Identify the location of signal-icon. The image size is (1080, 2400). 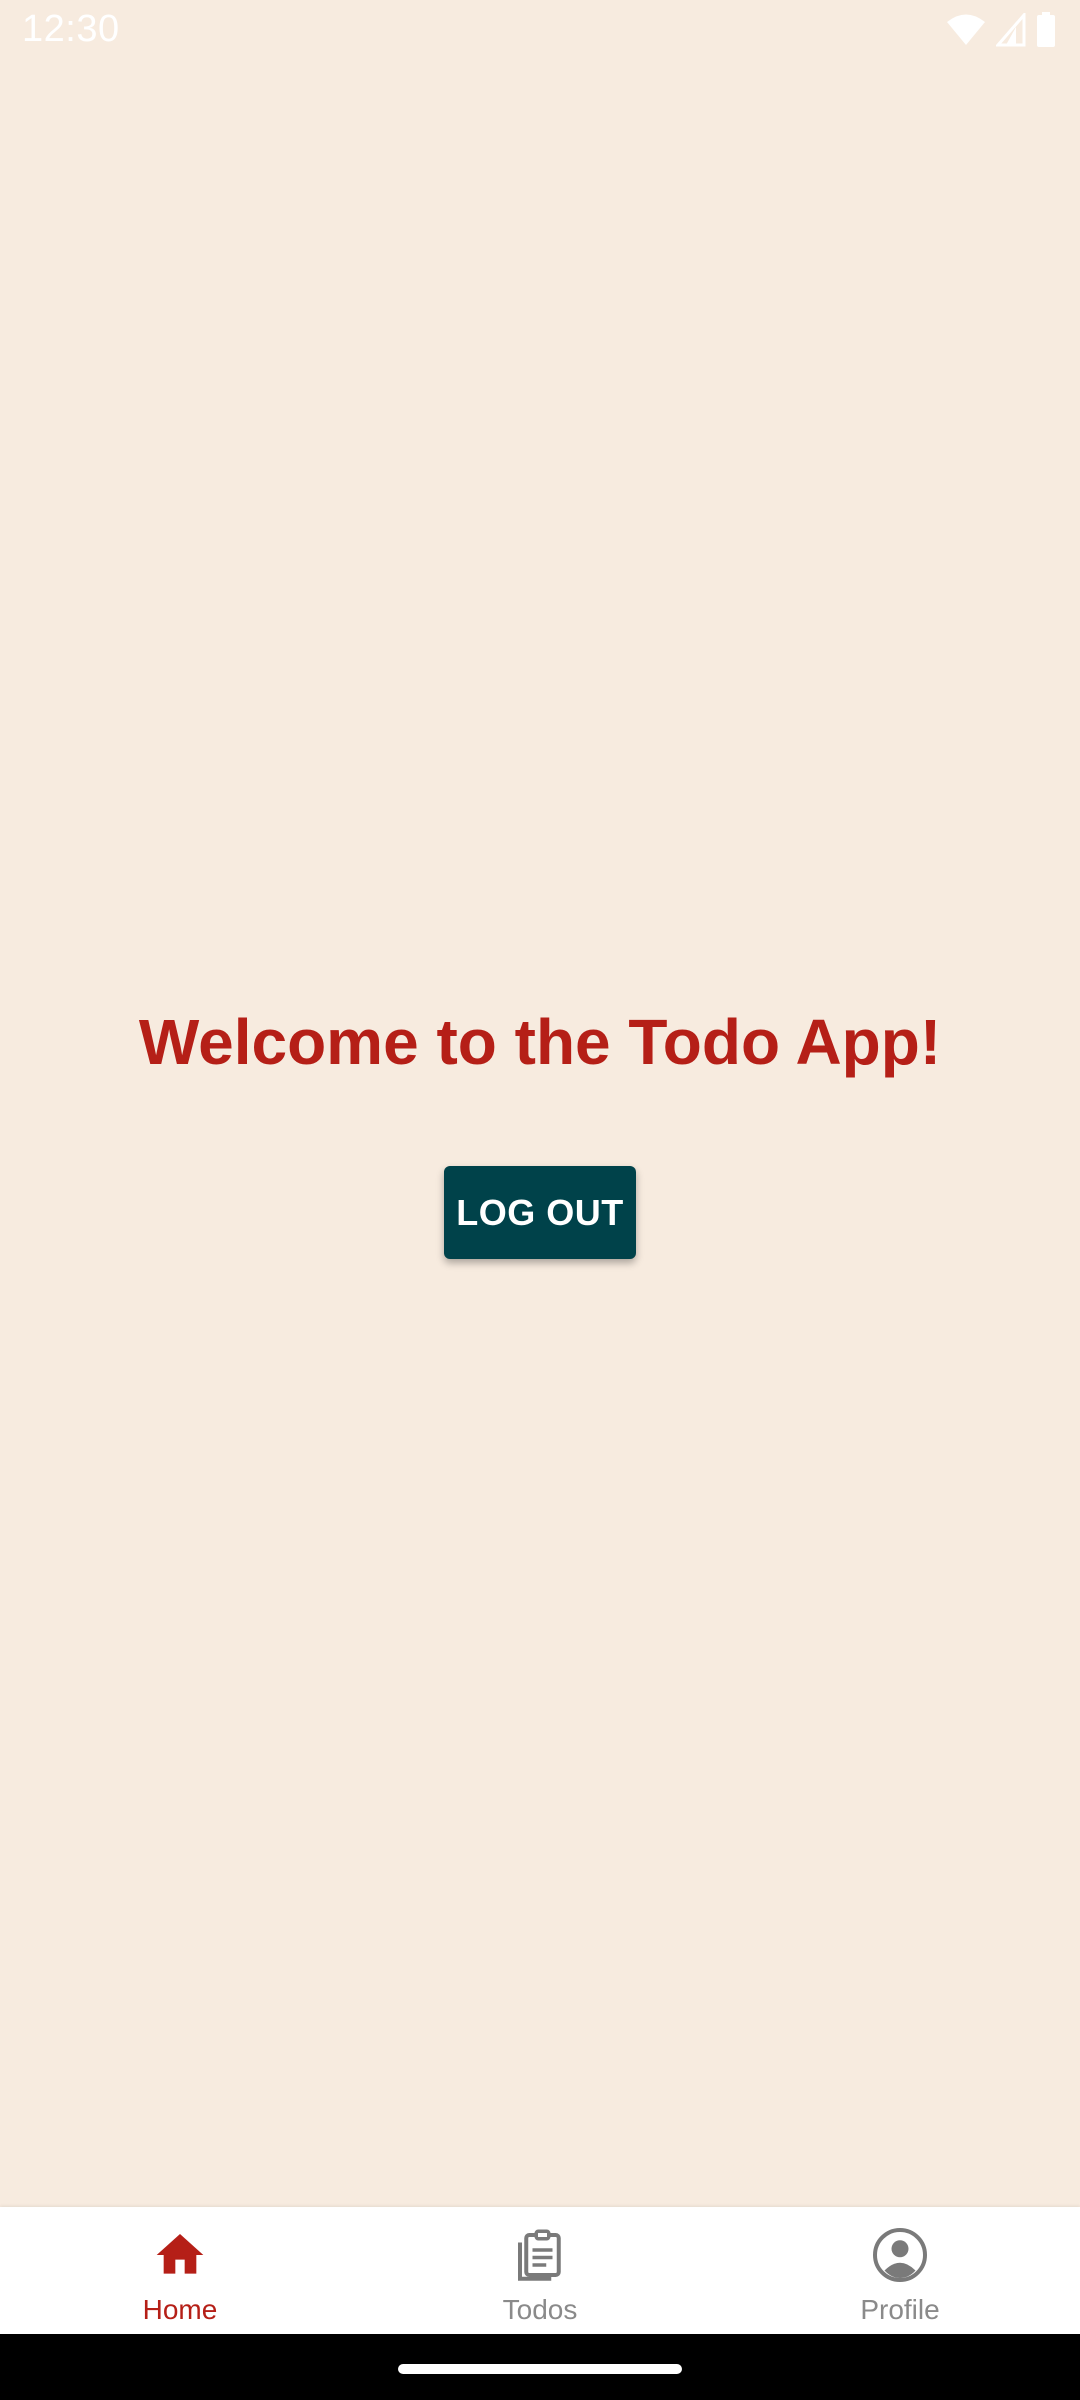
(1010, 31).